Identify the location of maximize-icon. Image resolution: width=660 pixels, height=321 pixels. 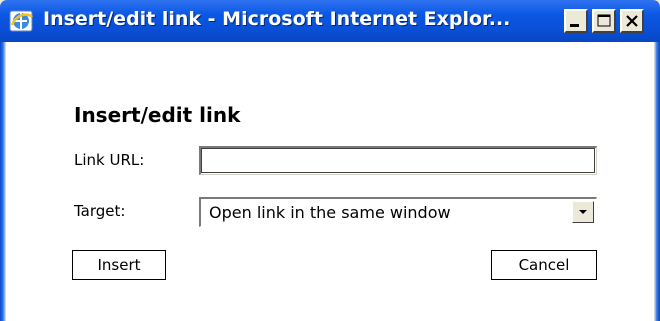
(604, 20).